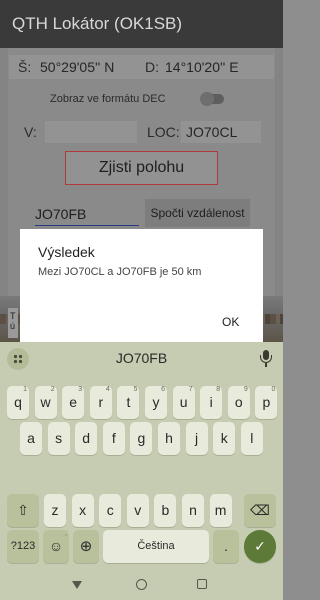 This screenshot has width=320, height=600. Describe the element at coordinates (80, 389) in the screenshot. I see `key-number-hint: 3` at that location.